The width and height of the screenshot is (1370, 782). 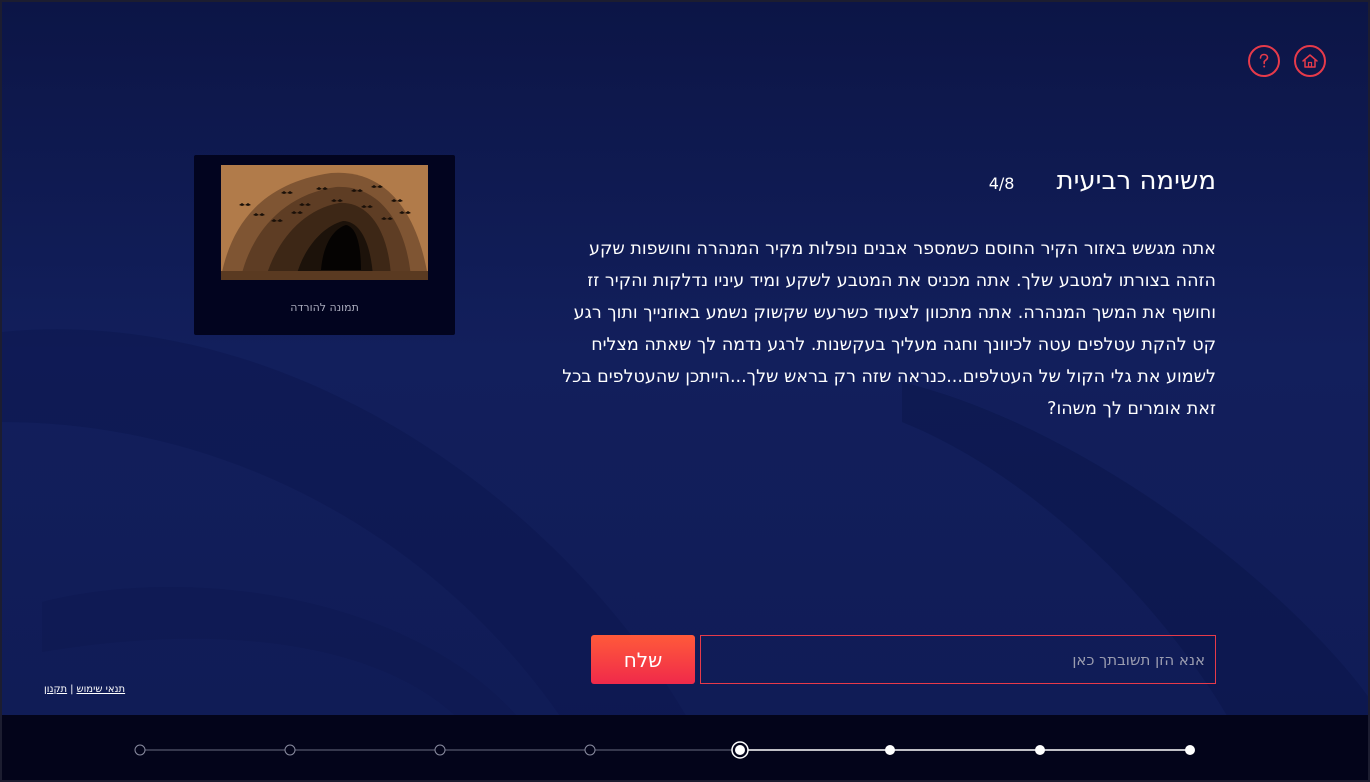 I want to click on task-counter: 4/8, so click(x=1001, y=183).